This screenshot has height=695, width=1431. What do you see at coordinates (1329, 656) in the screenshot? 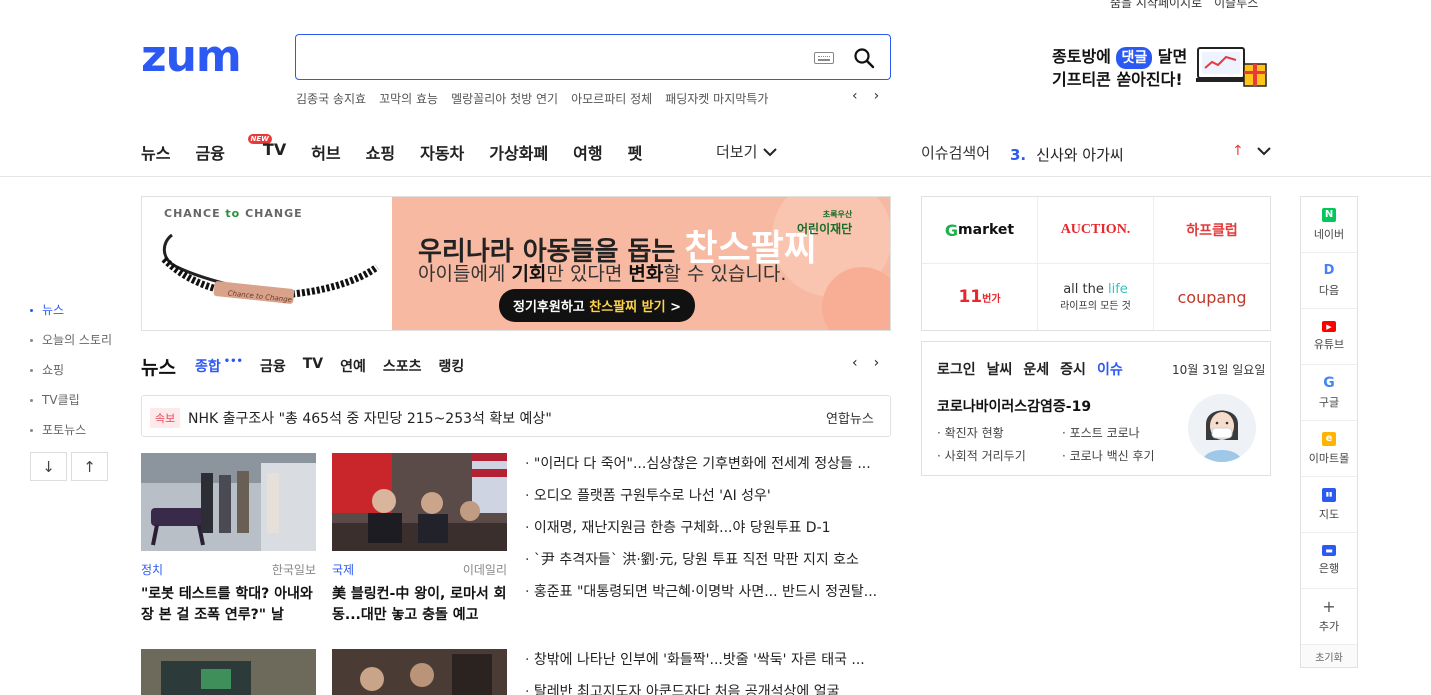
I see `quick-links-reset-button: 초기화` at bounding box center [1329, 656].